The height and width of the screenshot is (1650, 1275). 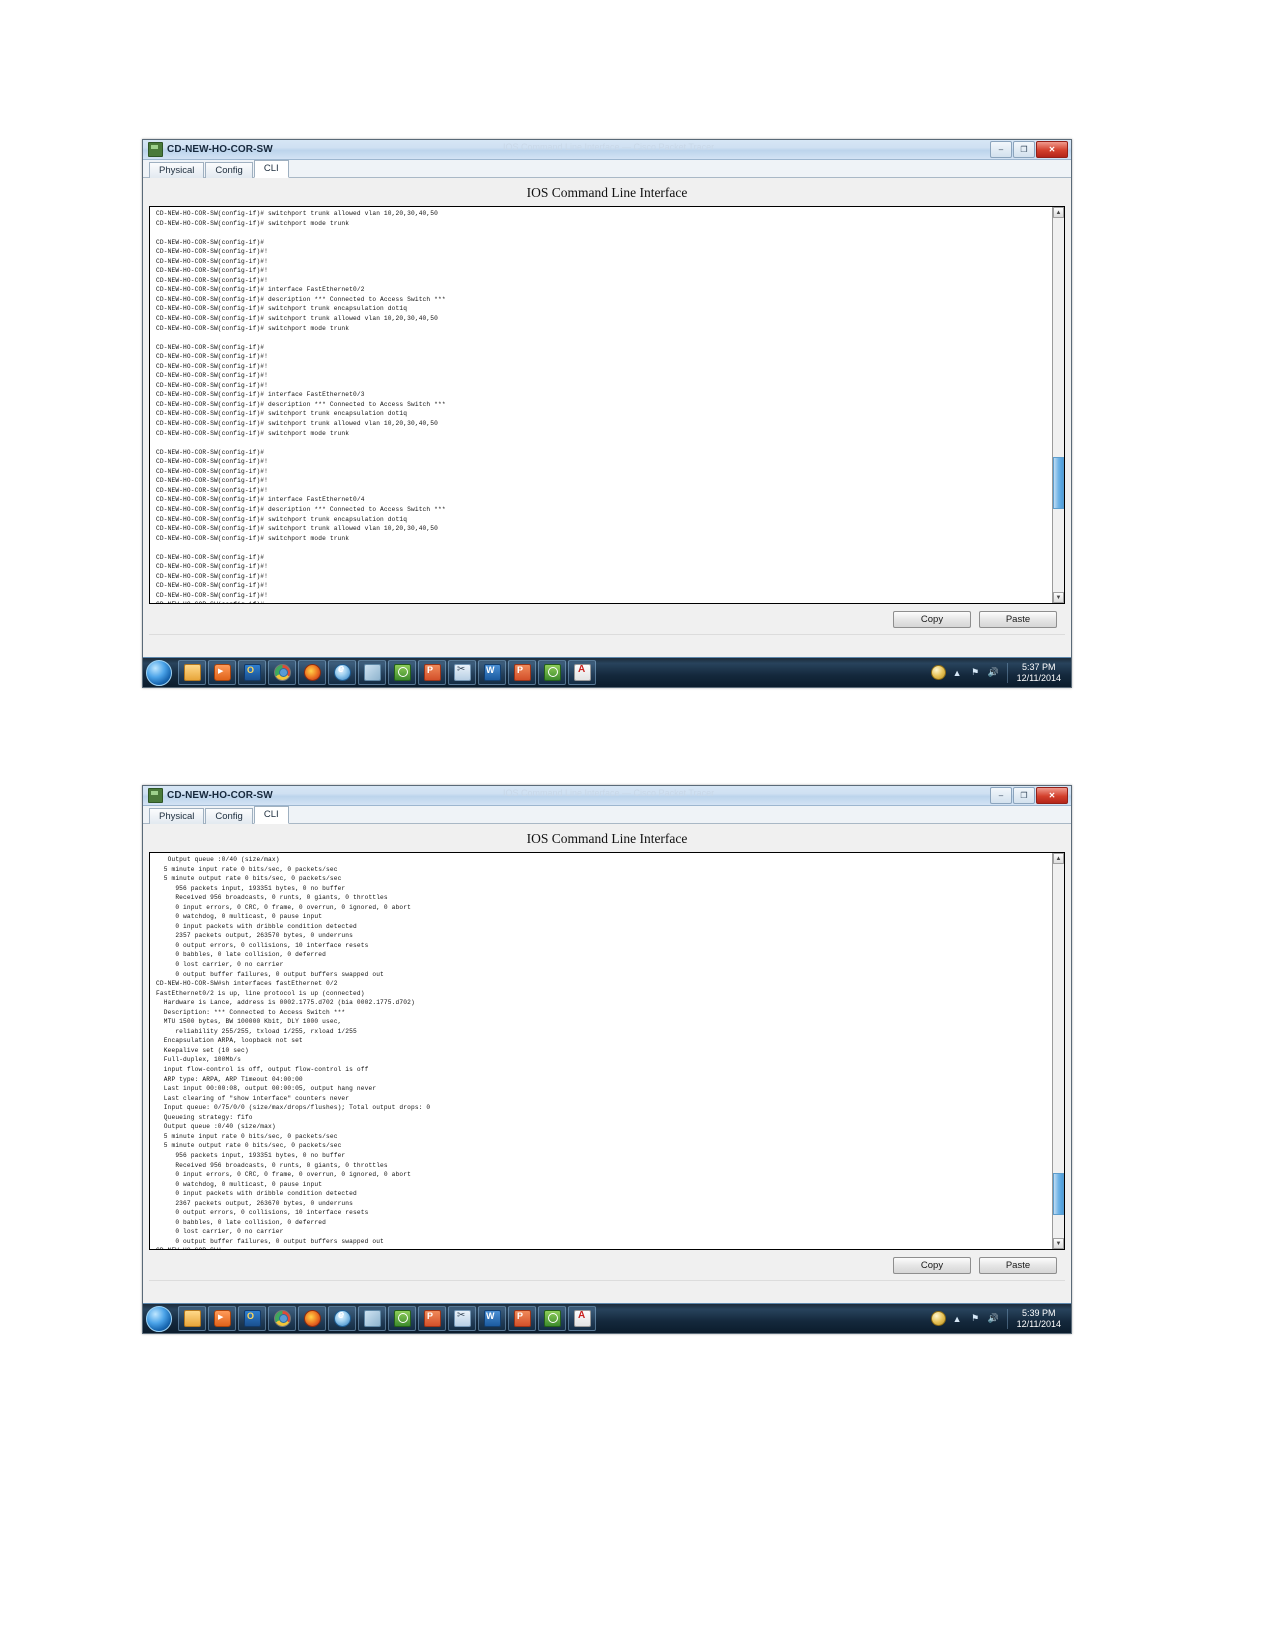 I want to click on taskbar-clock-2: 5:39 PM 12/11/2014, so click(x=1039, y=1319).